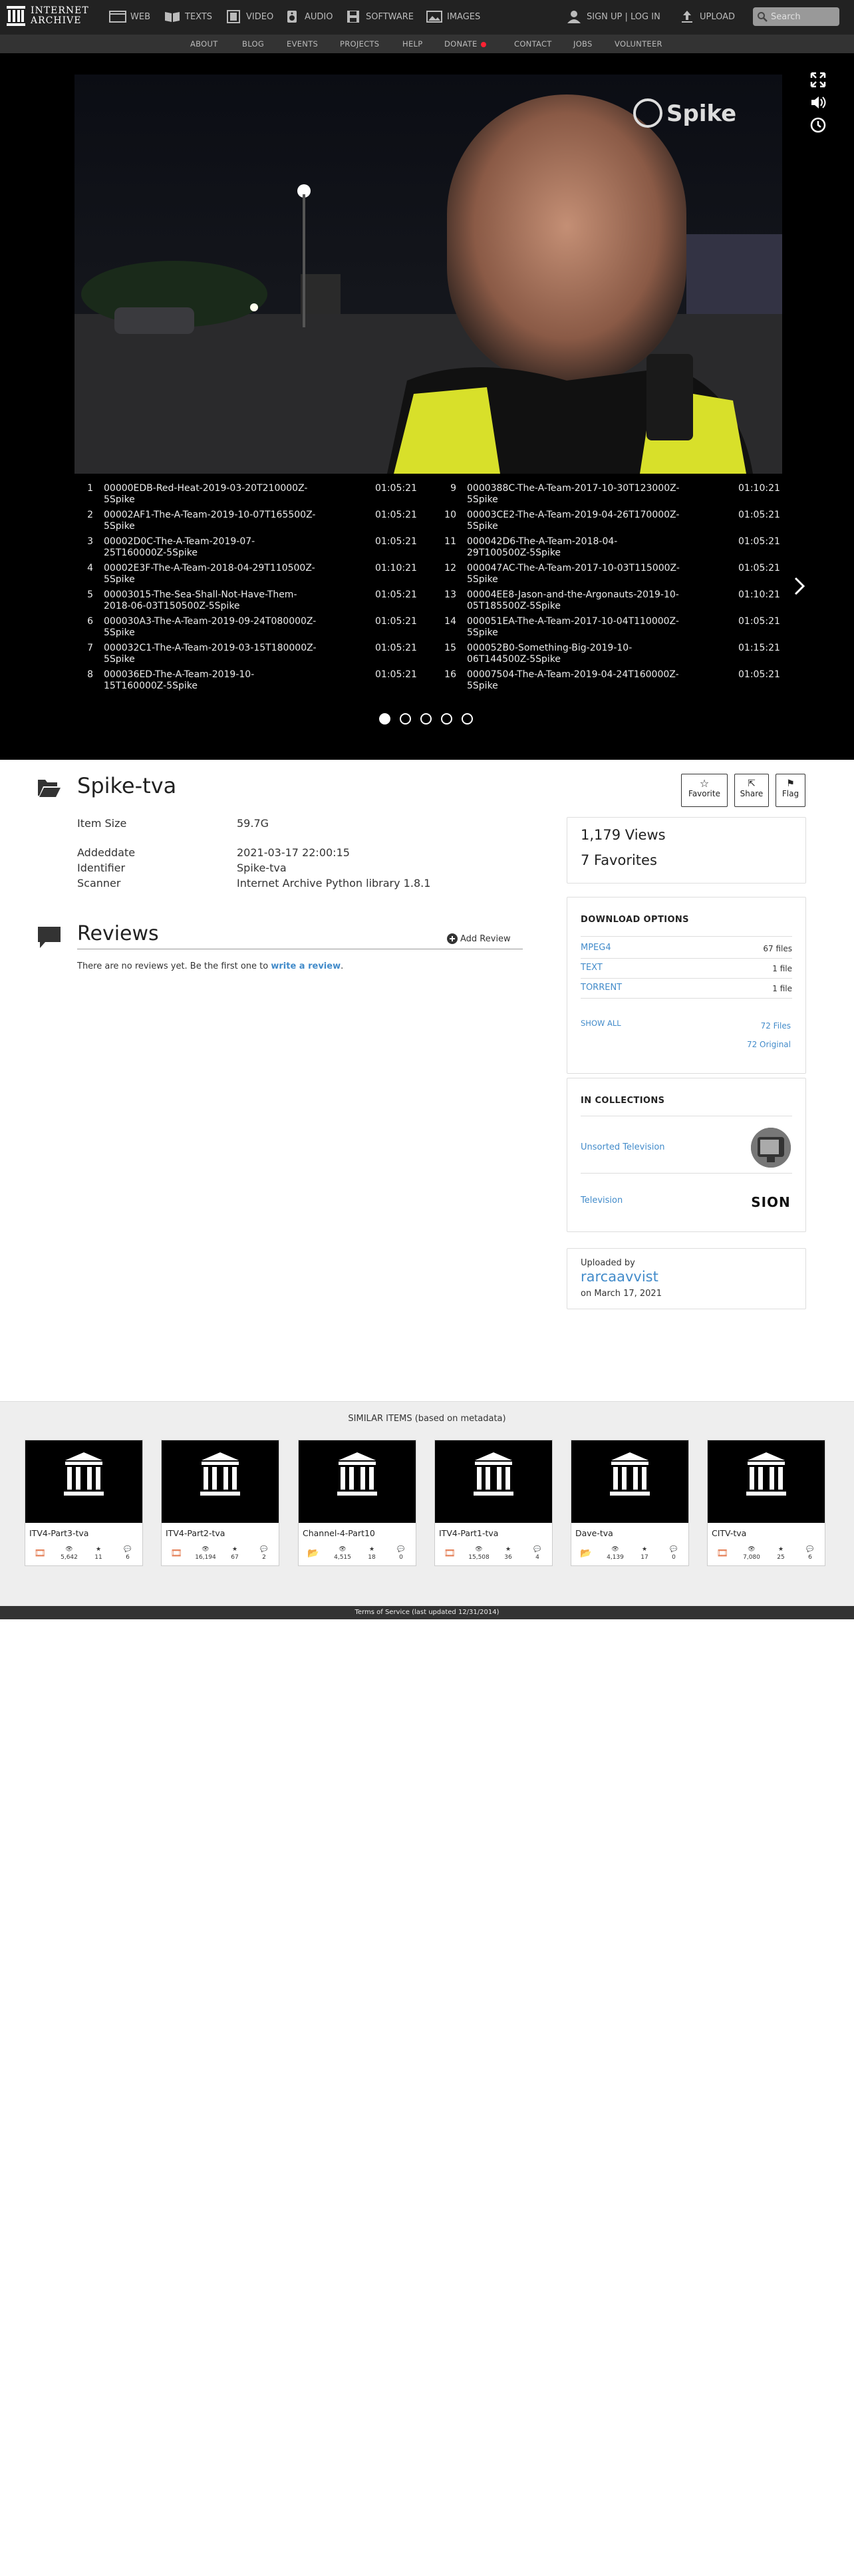 This screenshot has height=2576, width=854. What do you see at coordinates (306, 966) in the screenshot?
I see `write-review-link: write a review` at bounding box center [306, 966].